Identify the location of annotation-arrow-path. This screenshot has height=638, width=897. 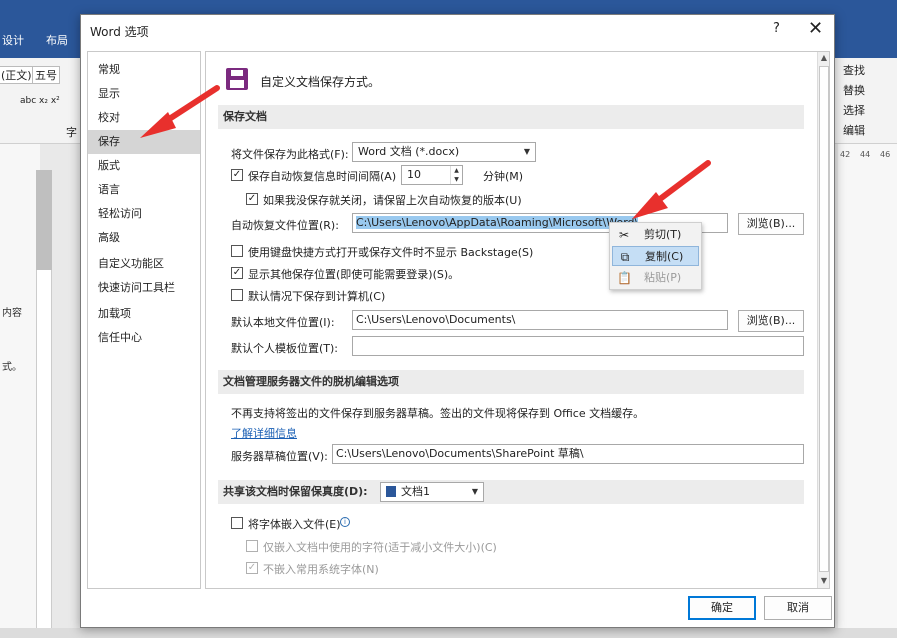
(671, 189).